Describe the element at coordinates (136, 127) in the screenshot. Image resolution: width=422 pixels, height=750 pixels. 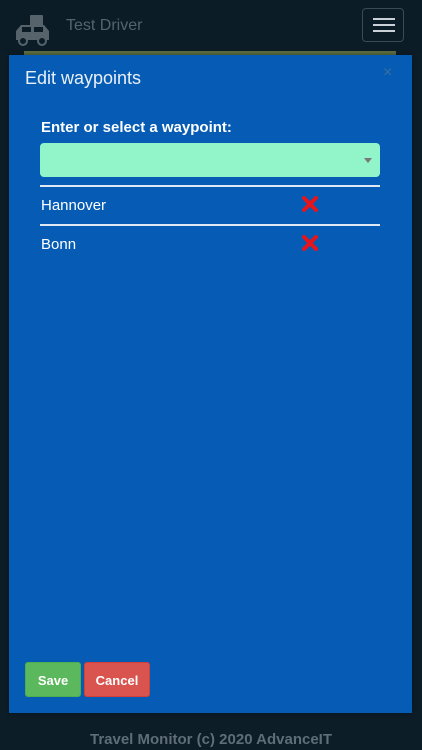
I see `waypoint-field-label: Enter or select a waypoint:` at that location.